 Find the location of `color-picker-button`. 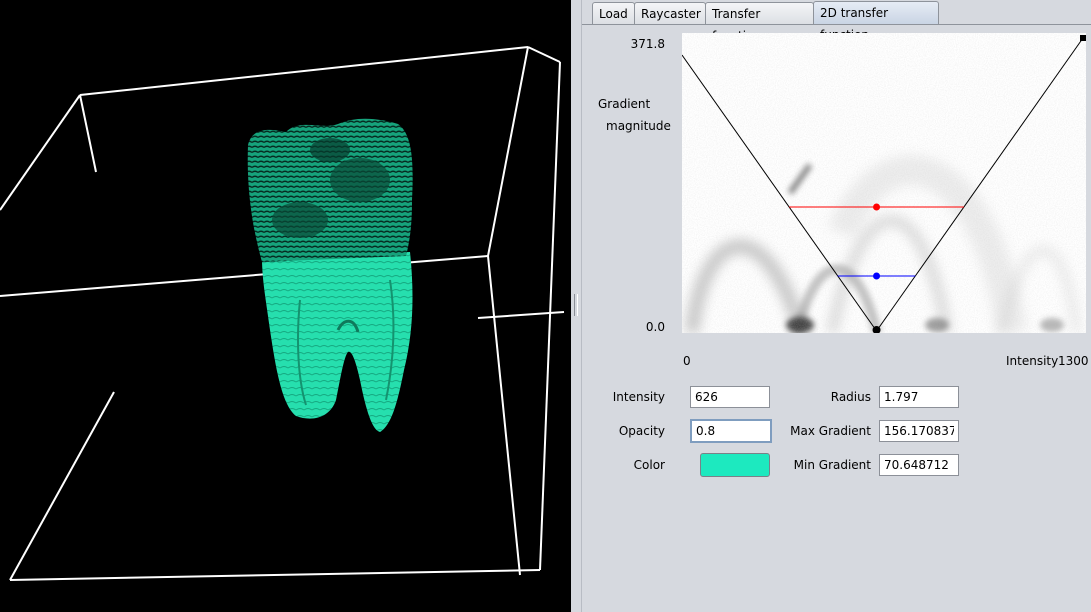

color-picker-button is located at coordinates (735, 465).